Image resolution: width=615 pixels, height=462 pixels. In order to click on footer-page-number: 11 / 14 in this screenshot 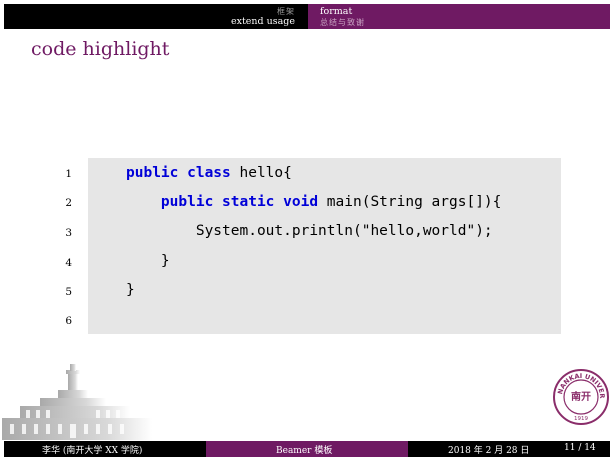, I will do `click(580, 448)`.